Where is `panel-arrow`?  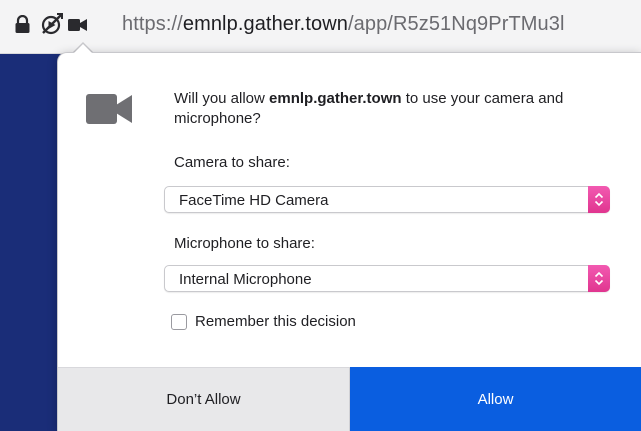 panel-arrow is located at coordinates (83, 48).